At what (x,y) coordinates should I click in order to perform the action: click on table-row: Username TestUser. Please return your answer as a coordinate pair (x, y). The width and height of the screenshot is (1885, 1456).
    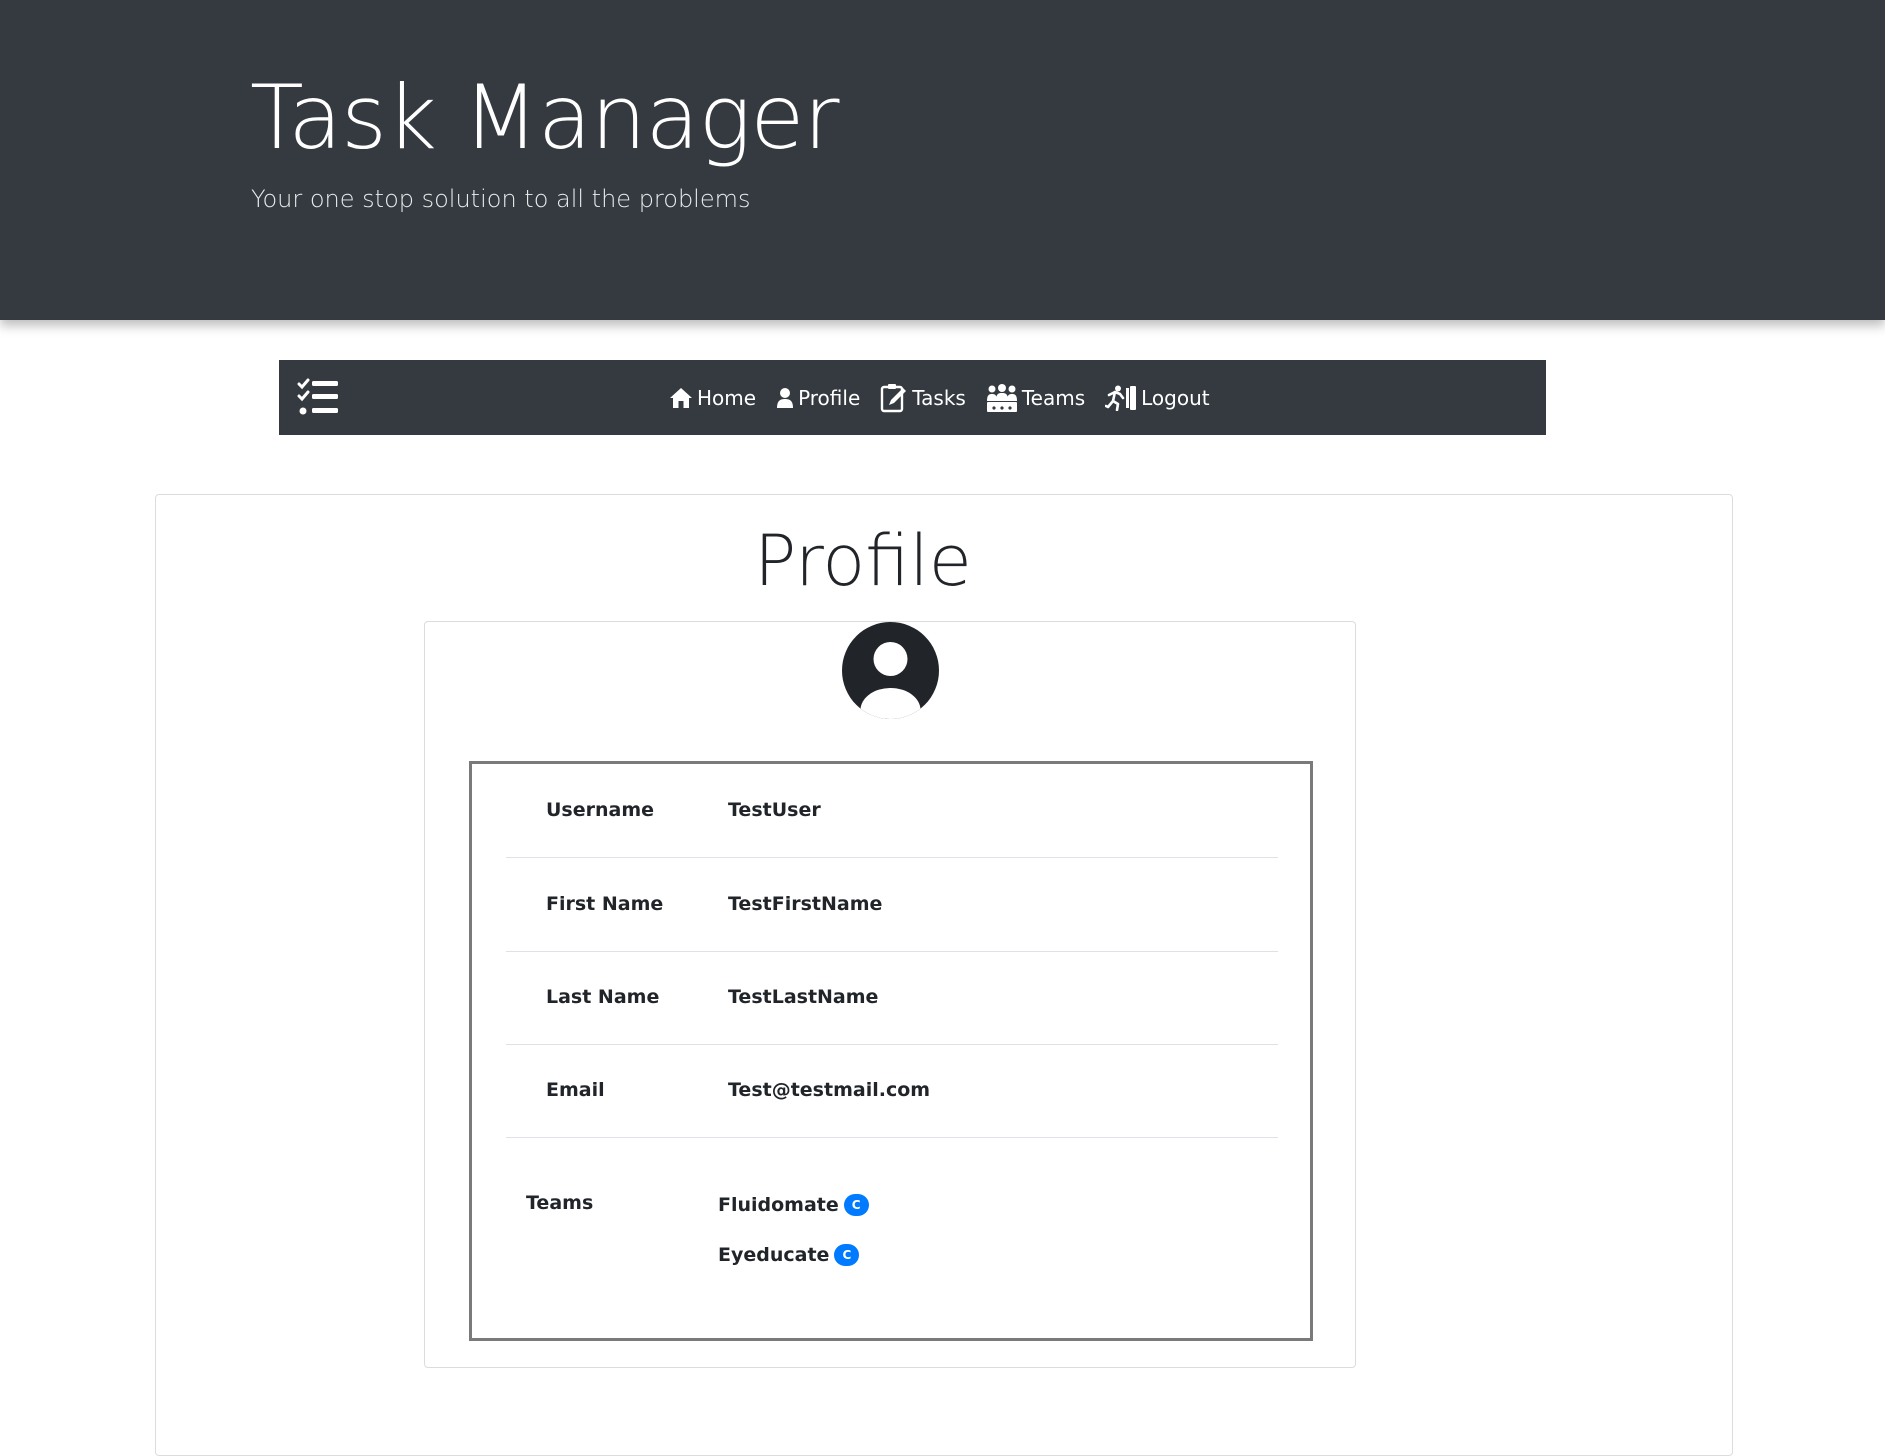
    Looking at the image, I should click on (892, 811).